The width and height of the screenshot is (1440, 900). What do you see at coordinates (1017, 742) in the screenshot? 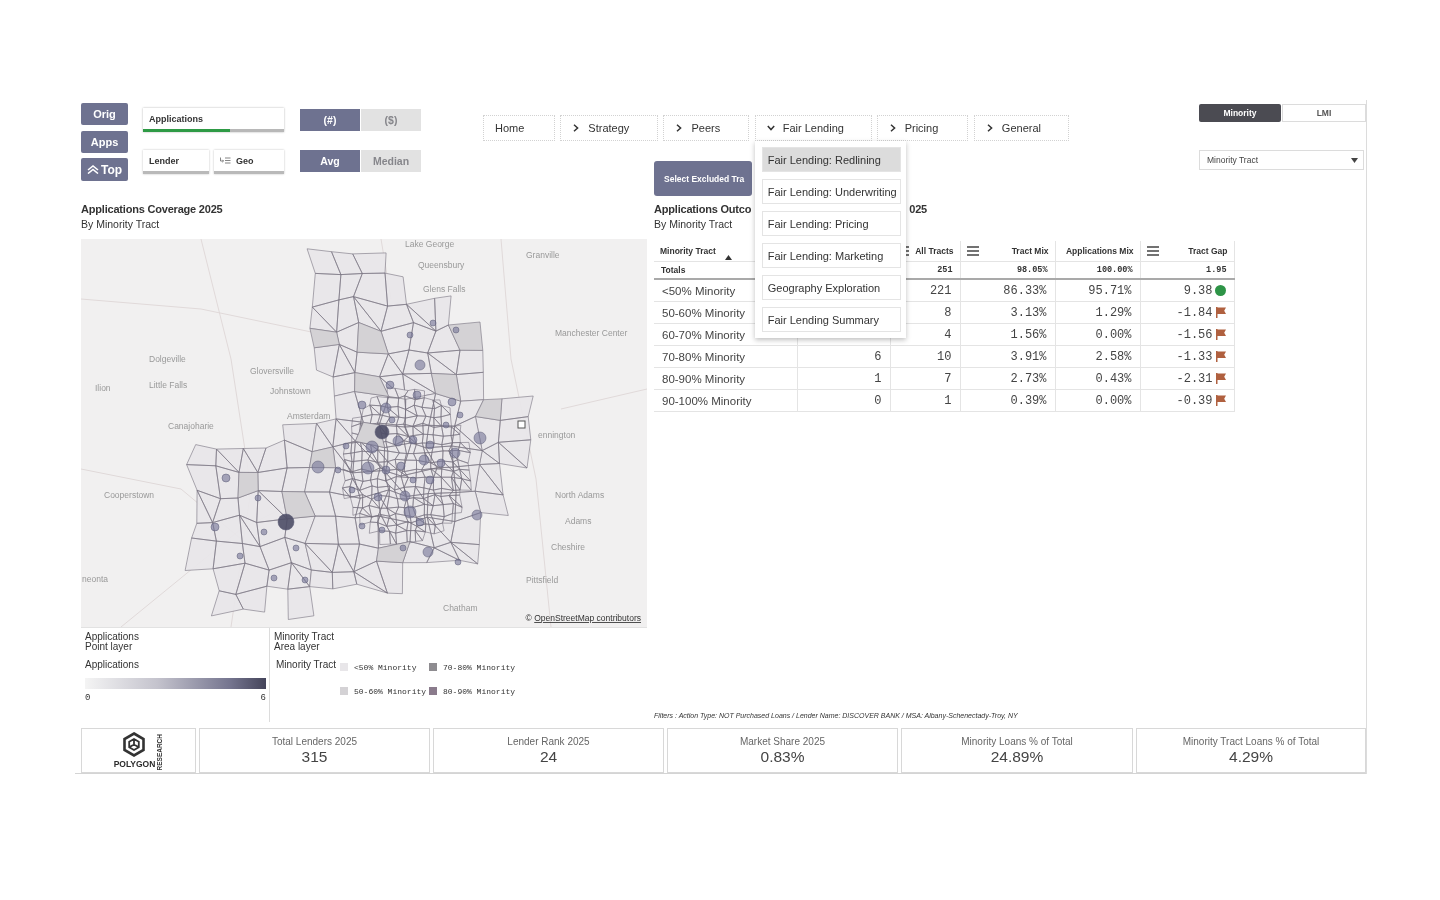
I see `kpi-label: Minority Loans % of Total` at bounding box center [1017, 742].